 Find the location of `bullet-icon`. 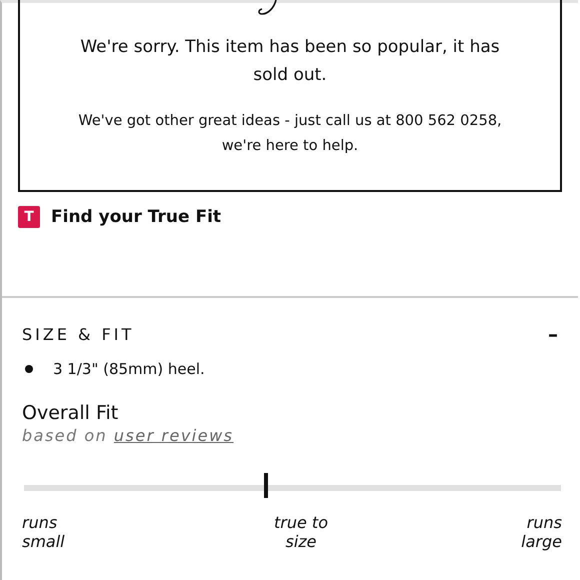

bullet-icon is located at coordinates (29, 369).